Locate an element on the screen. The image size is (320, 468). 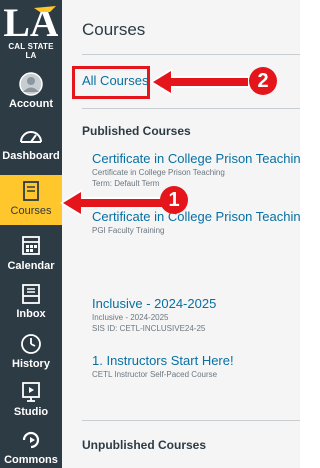
course-title: Inclusive - 2024-2025 is located at coordinates (196, 304).